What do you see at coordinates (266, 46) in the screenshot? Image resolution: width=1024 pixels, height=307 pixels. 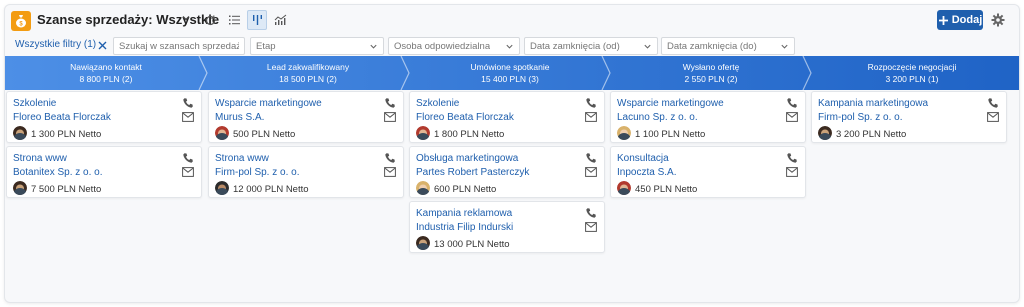 I see `stage-placeholder: Etap` at bounding box center [266, 46].